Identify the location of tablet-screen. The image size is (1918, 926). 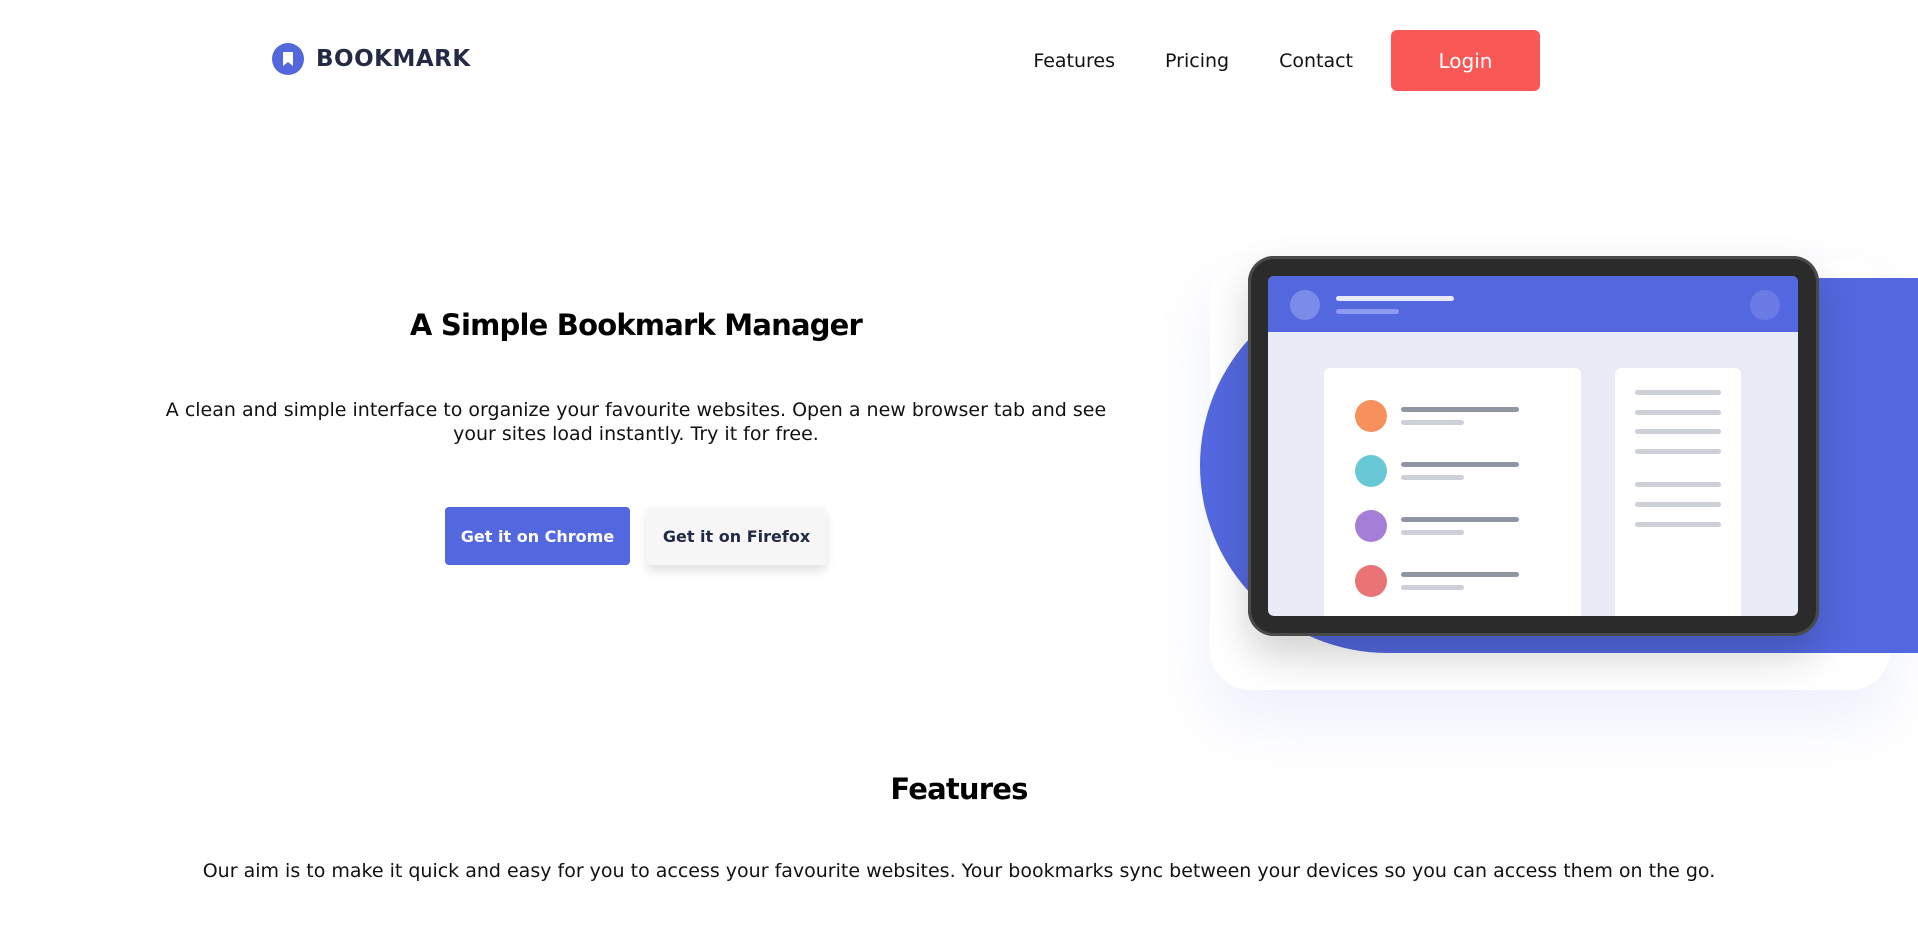
(1533, 446).